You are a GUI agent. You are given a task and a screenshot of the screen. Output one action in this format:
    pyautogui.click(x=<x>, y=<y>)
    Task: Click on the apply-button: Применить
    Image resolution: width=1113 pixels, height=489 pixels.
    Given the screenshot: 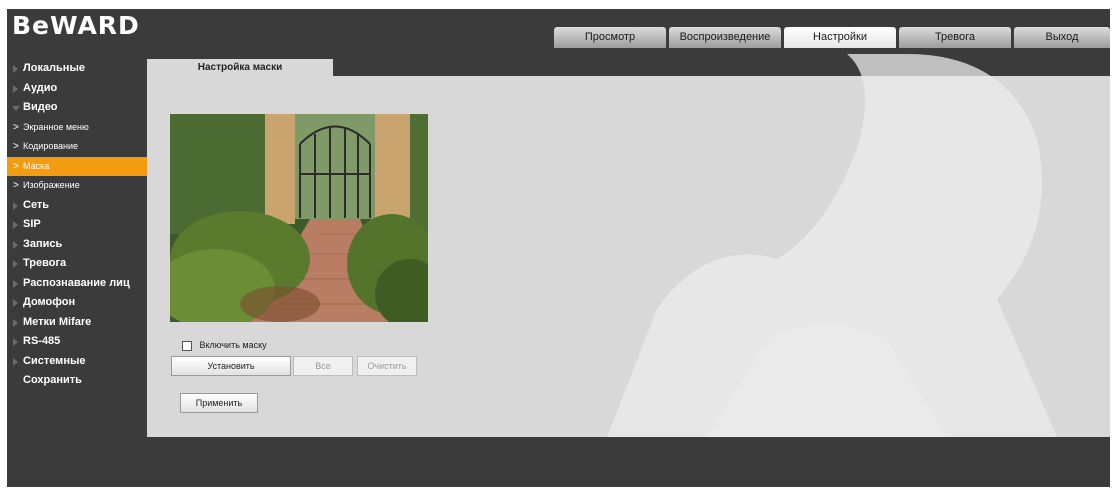 What is the action you would take?
    pyautogui.click(x=219, y=403)
    